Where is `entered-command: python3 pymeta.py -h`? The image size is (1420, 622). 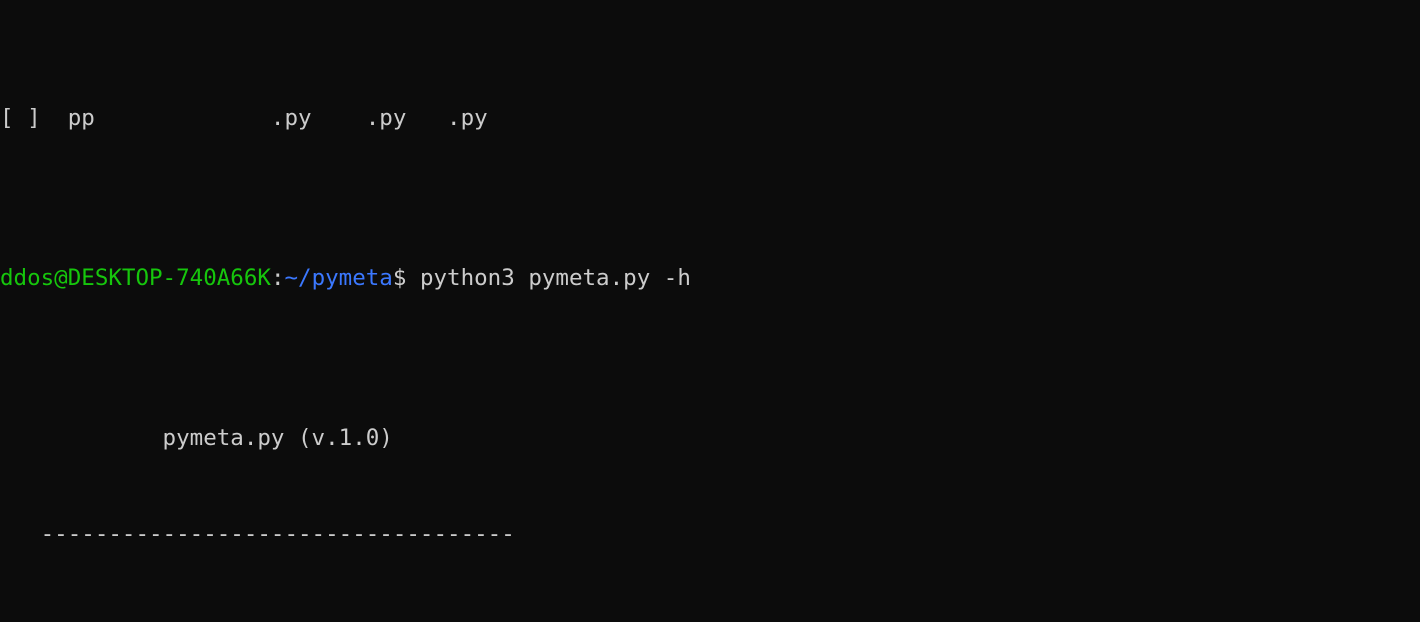
entered-command: python3 pymeta.py -h is located at coordinates (548, 278).